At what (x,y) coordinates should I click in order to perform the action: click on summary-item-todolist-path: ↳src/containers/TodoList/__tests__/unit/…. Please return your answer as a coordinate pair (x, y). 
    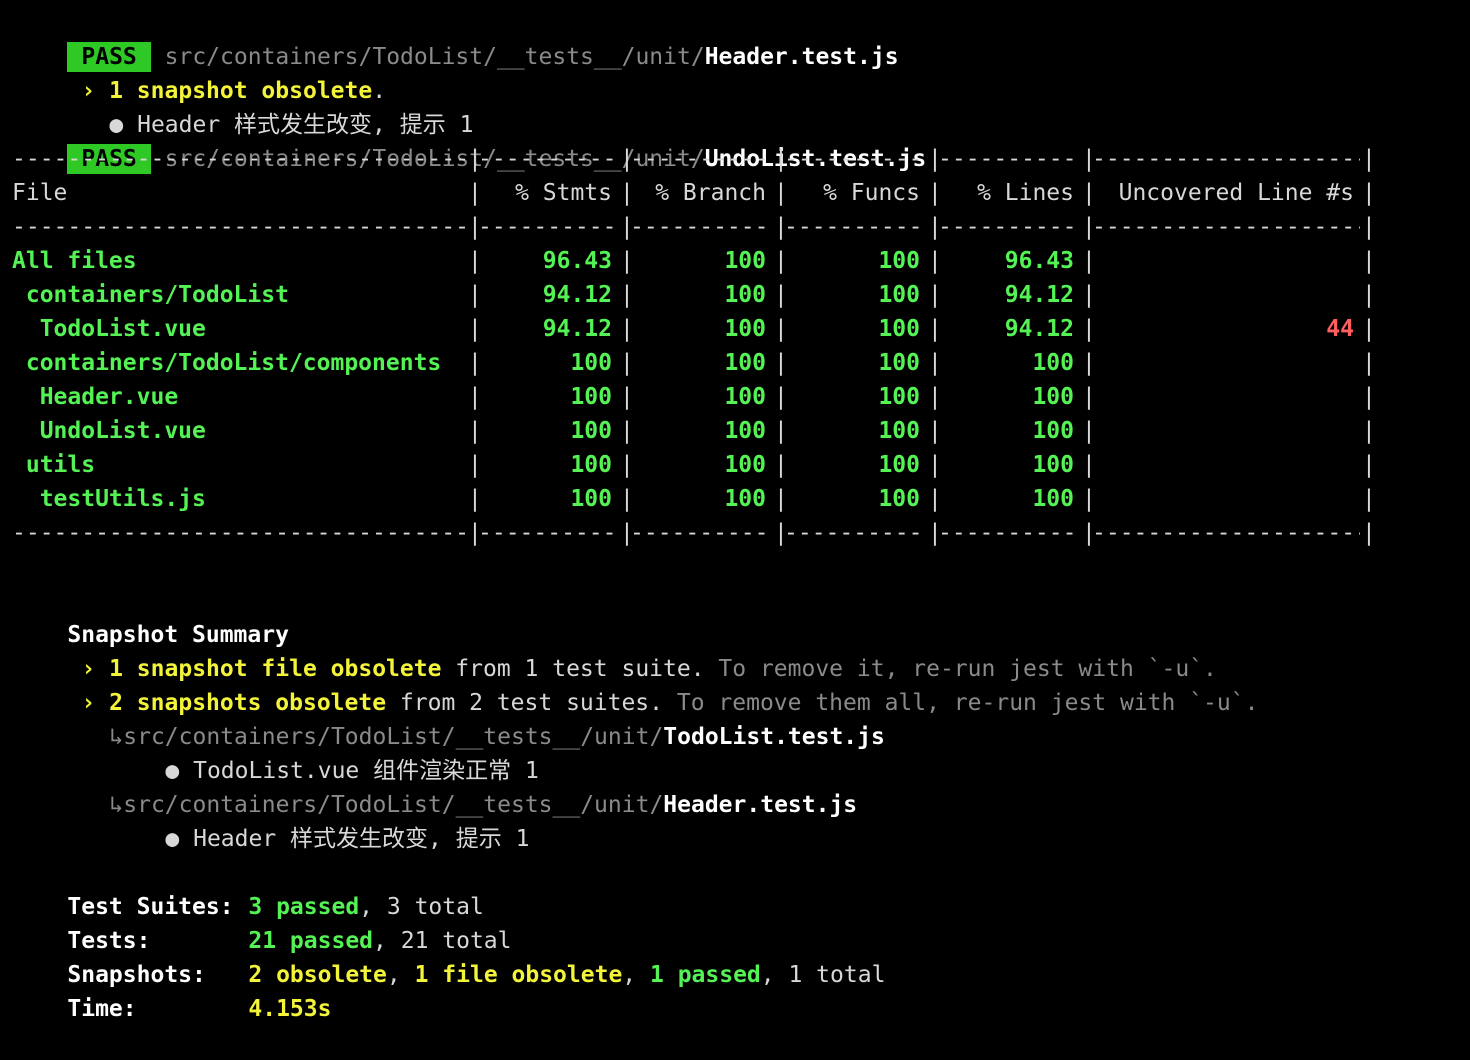
    Looking at the image, I should click on (469, 718).